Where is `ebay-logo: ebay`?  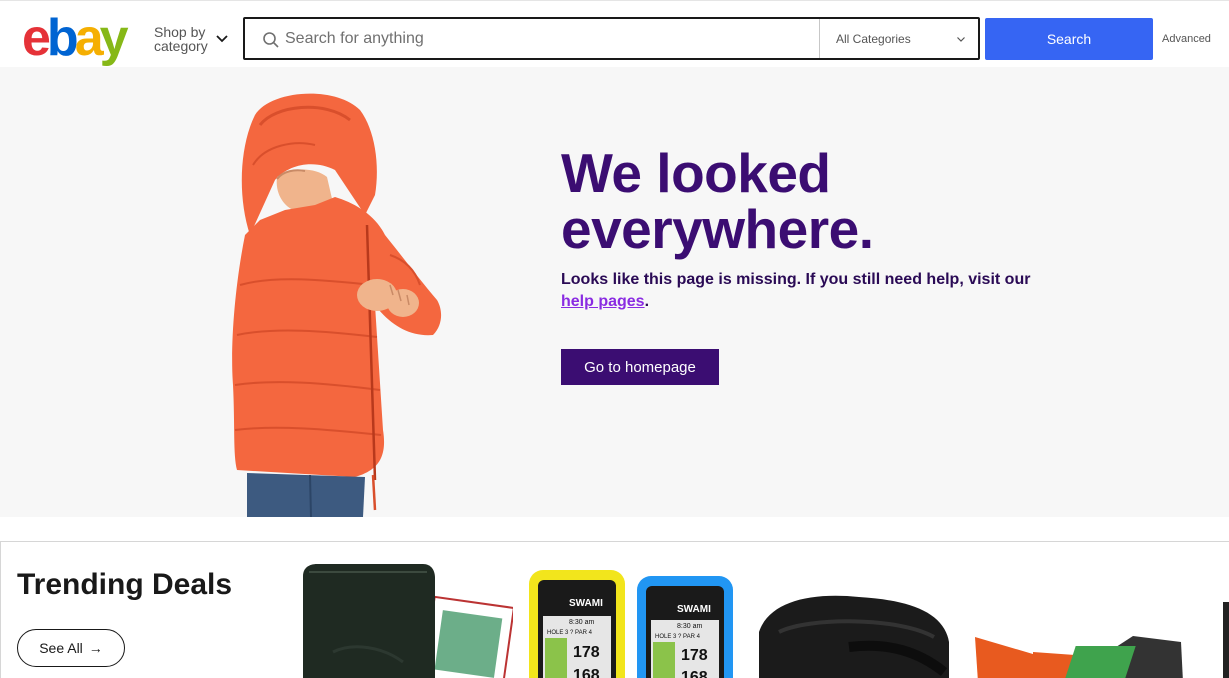 ebay-logo: ebay is located at coordinates (75, 38).